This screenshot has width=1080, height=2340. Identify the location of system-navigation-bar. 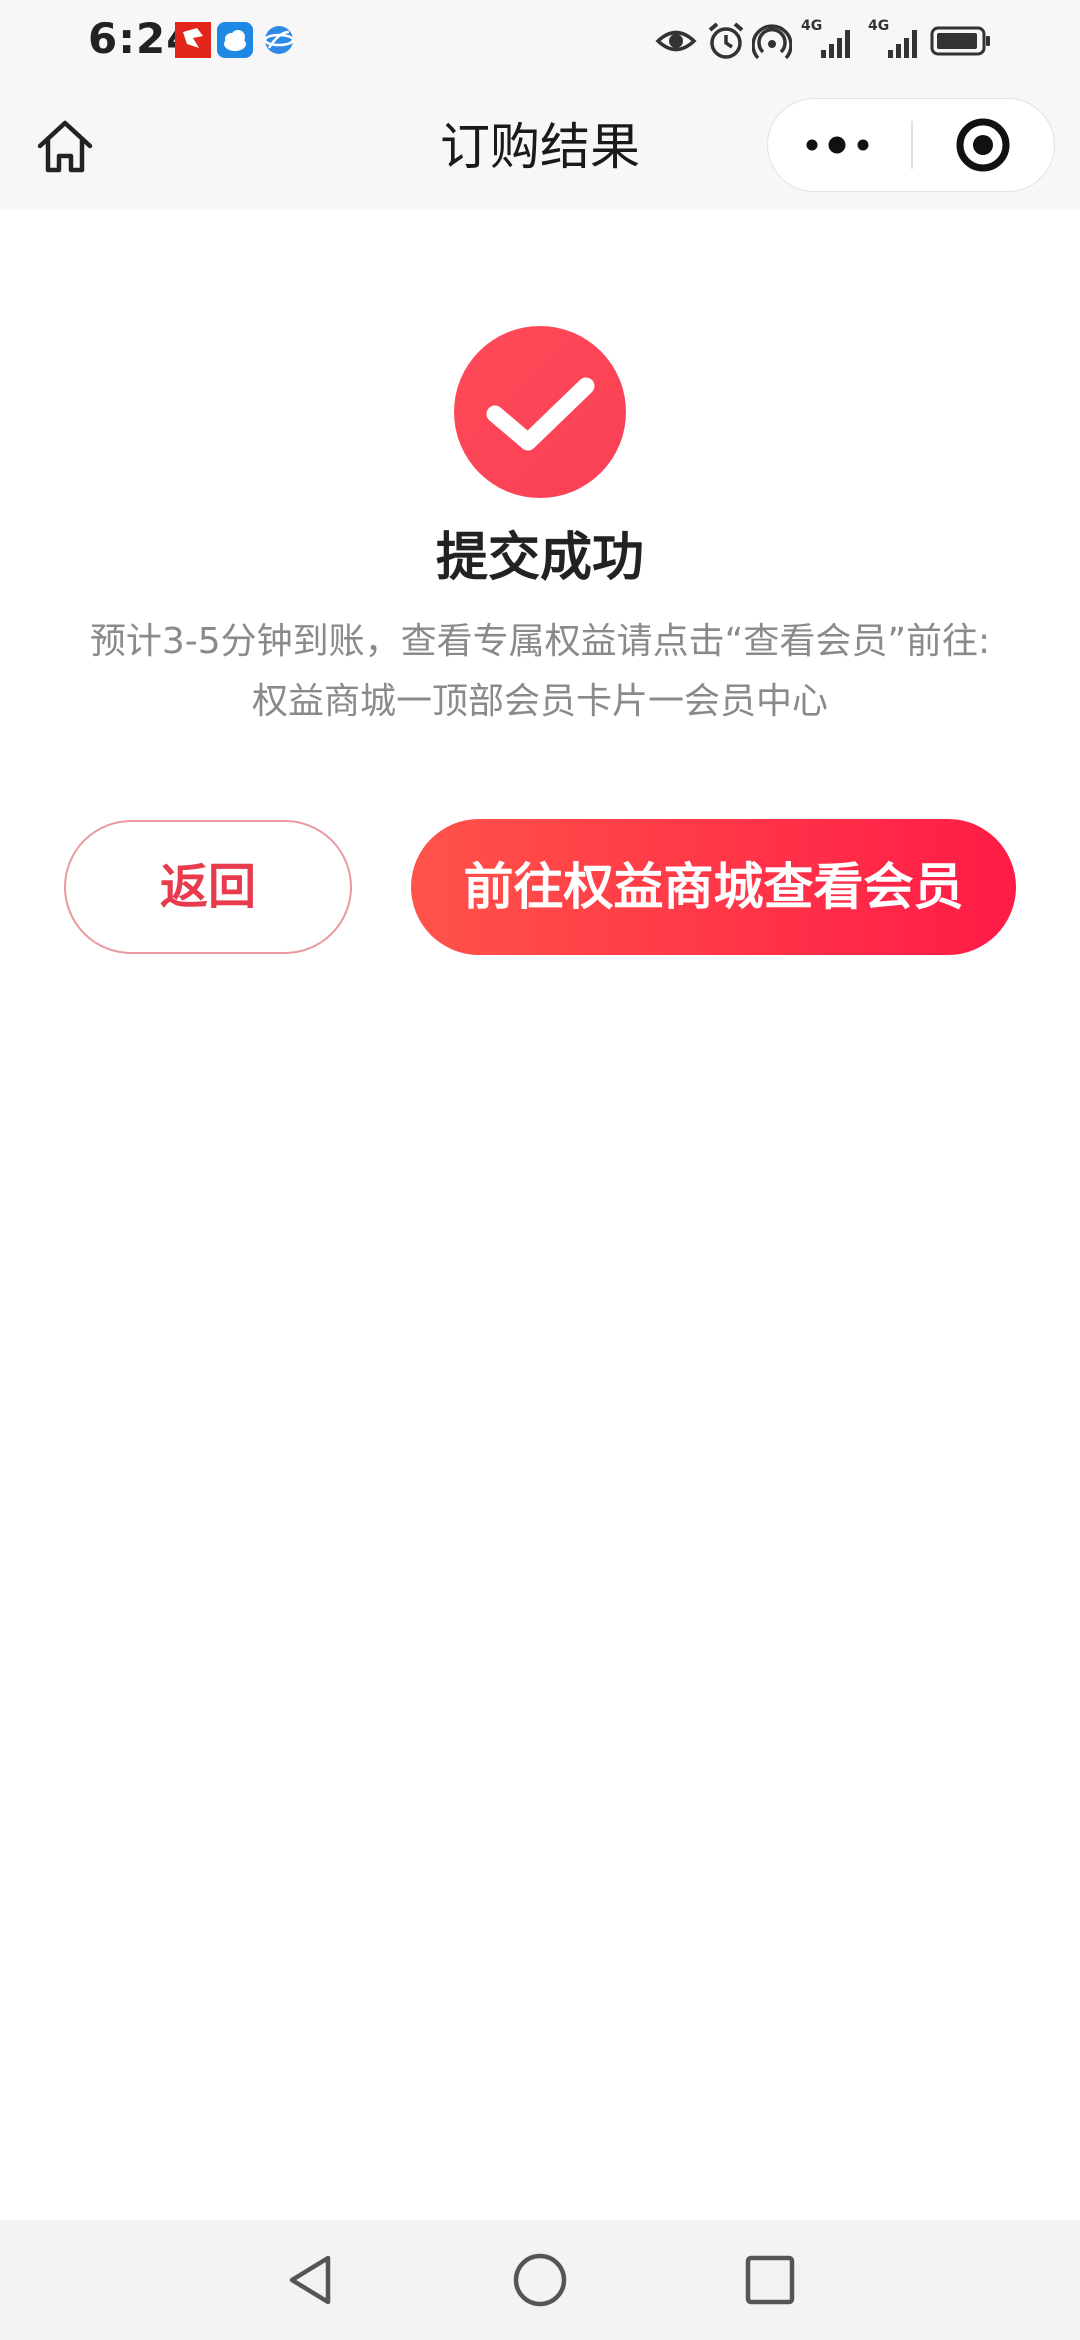
(540, 2280).